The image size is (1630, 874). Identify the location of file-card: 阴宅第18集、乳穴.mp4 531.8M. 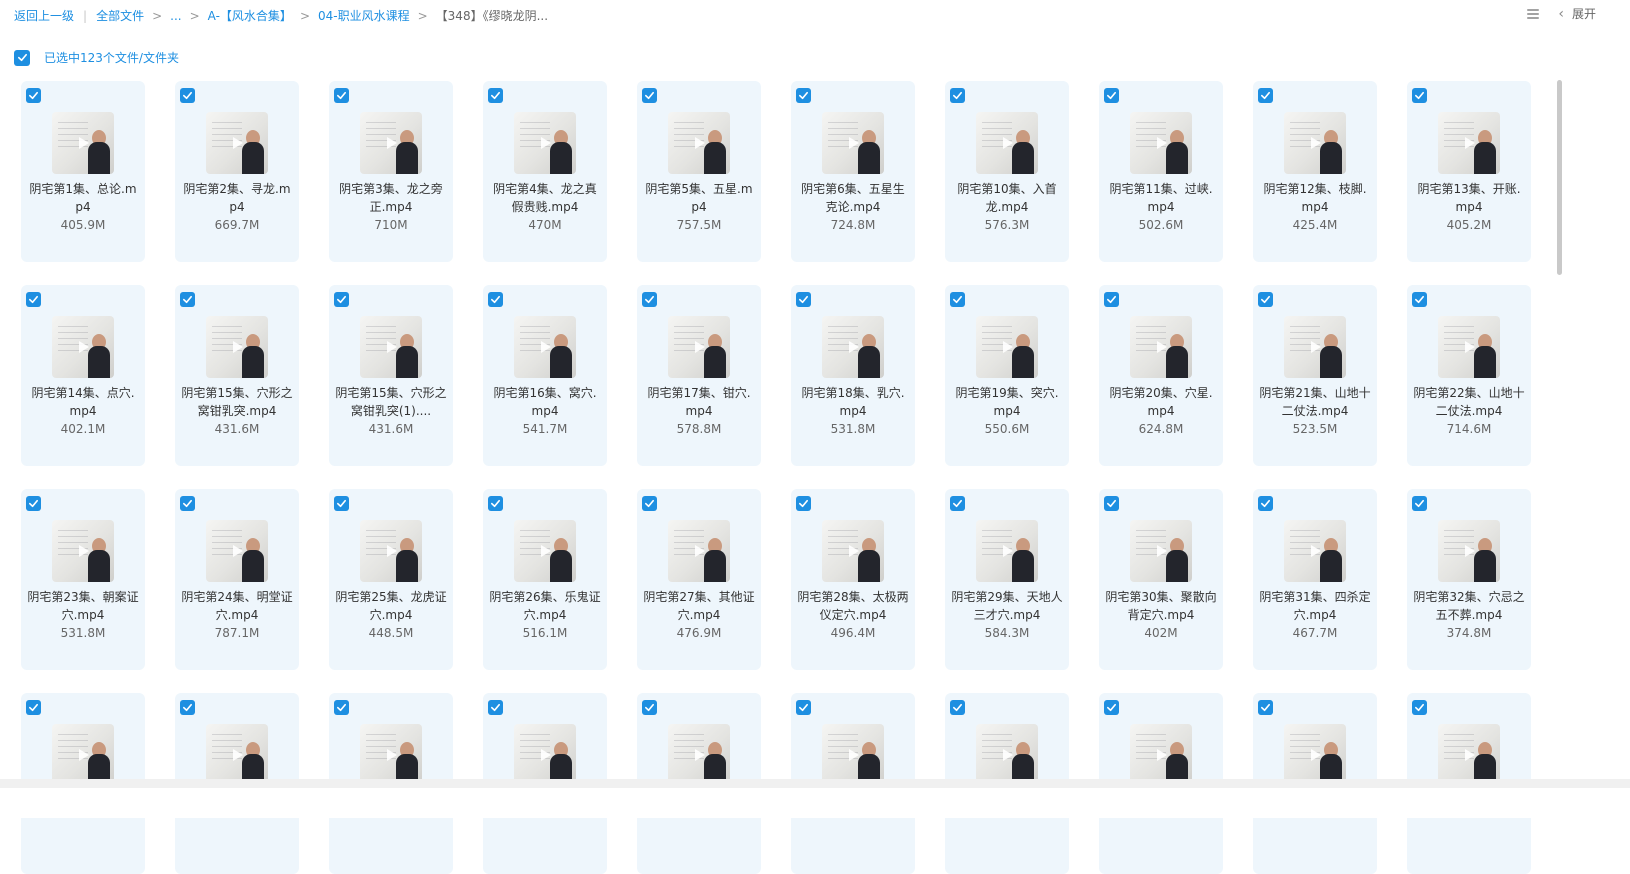
(853, 375).